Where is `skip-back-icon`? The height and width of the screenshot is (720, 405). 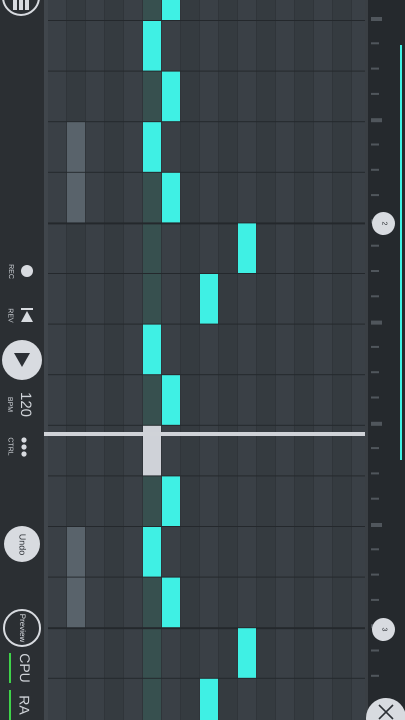 skip-back-icon is located at coordinates (27, 315).